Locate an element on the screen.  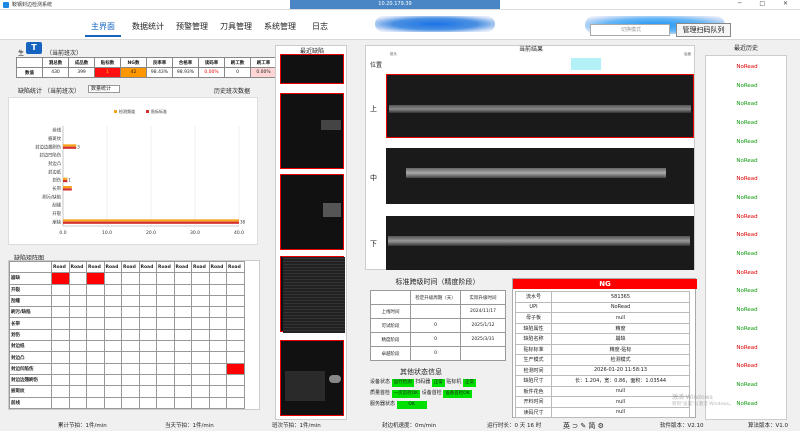
menu-log: 日志 is located at coordinates (320, 26).